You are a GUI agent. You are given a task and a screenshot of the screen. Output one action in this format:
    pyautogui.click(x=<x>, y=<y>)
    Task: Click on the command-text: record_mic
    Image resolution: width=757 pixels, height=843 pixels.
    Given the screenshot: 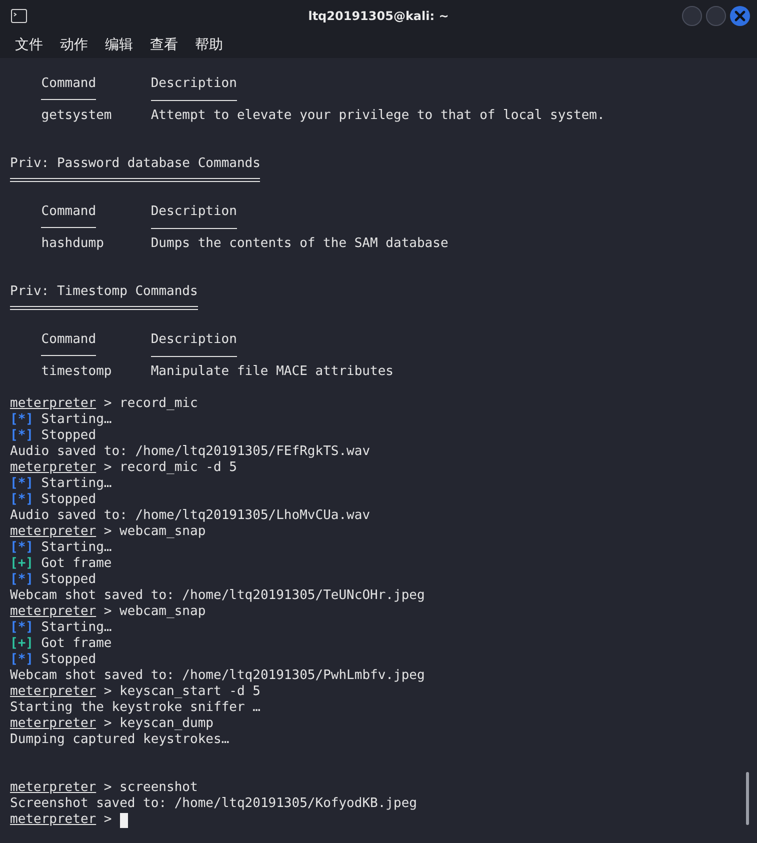 What is the action you would take?
    pyautogui.click(x=159, y=404)
    